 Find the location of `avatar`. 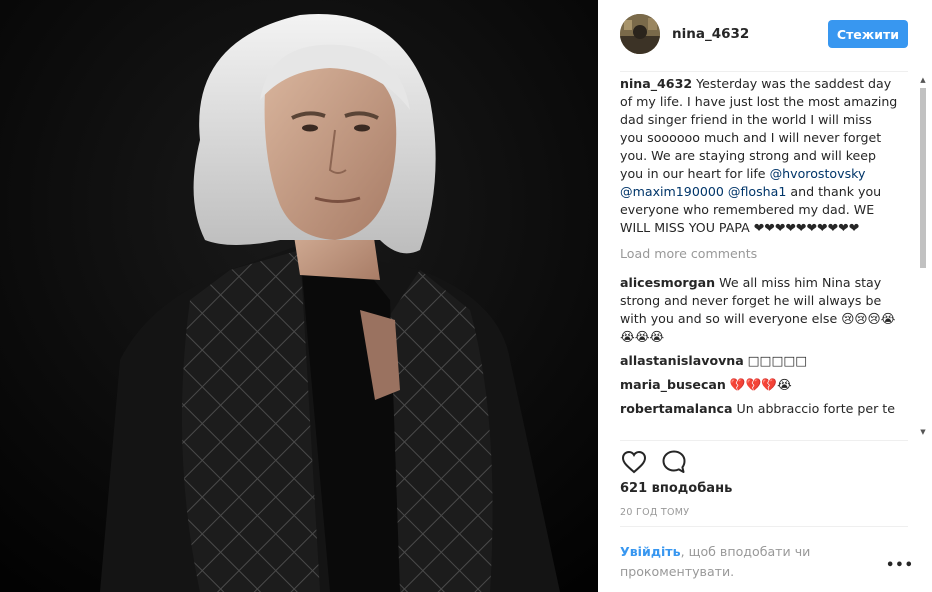

avatar is located at coordinates (640, 34).